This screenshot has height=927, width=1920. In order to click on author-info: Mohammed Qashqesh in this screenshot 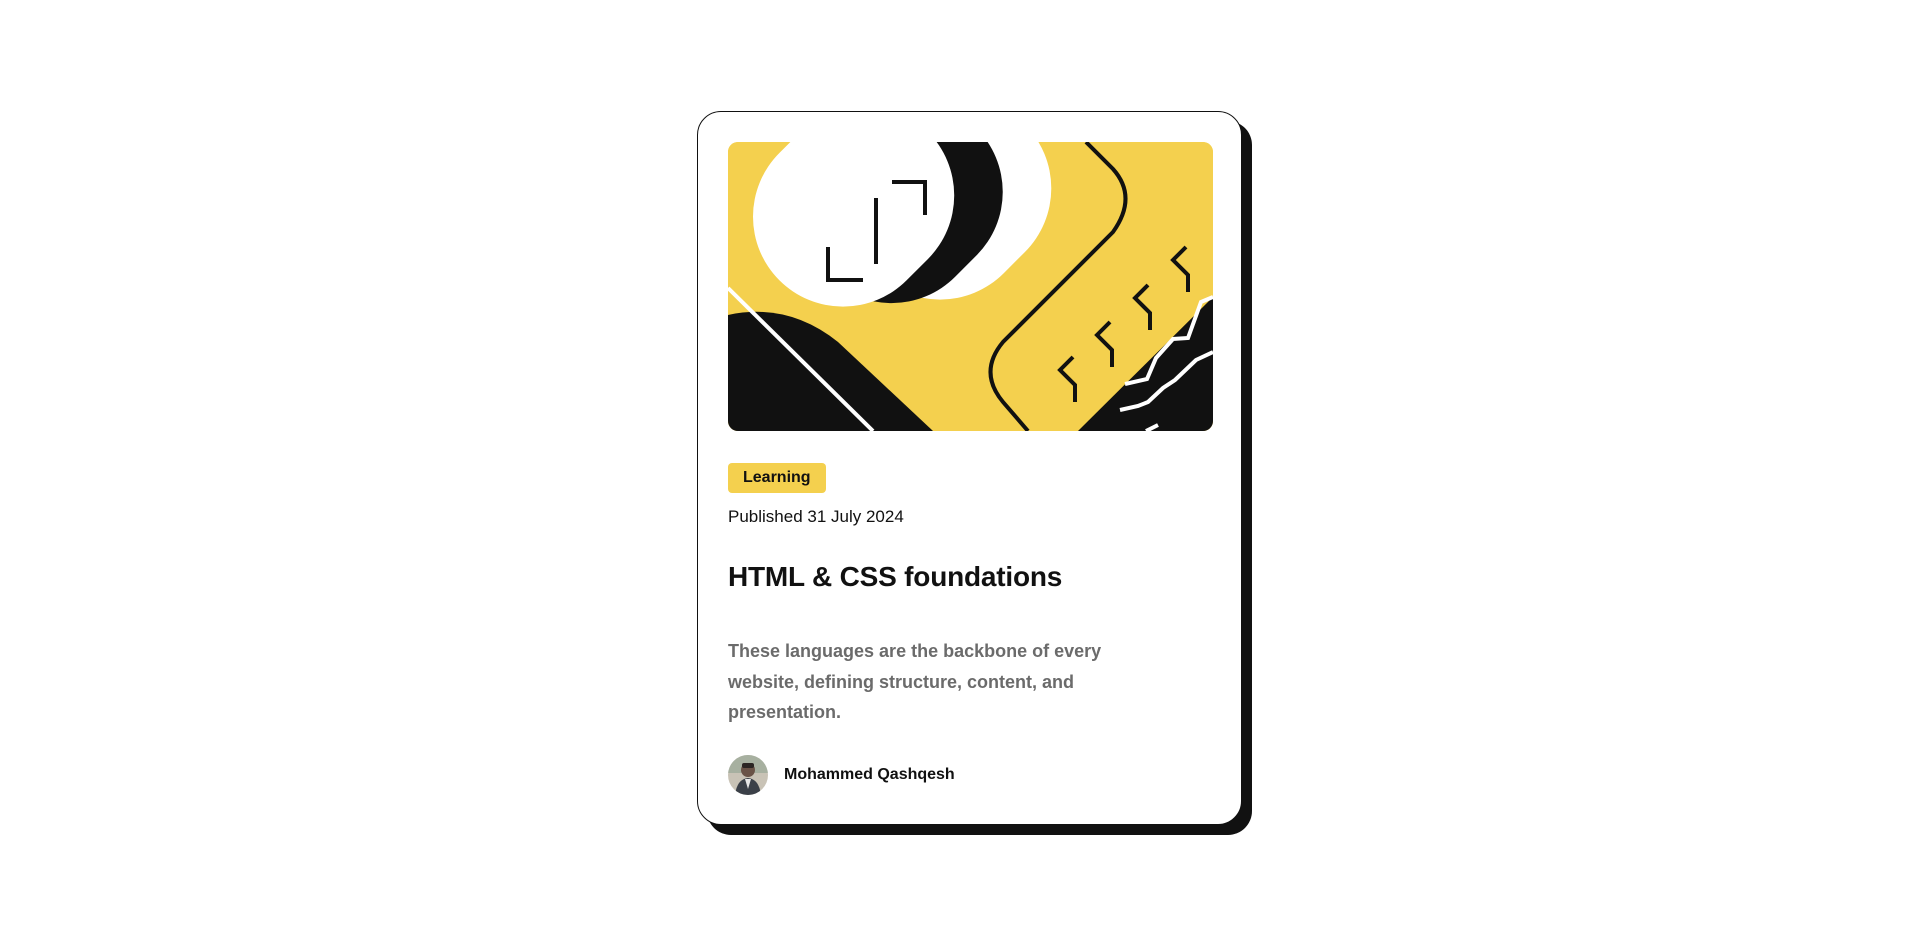, I will do `click(841, 775)`.